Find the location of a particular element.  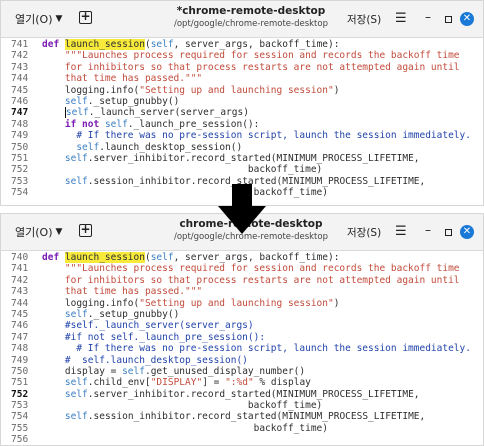

window-subtitle: /opt/google/chrome-remote-desktop is located at coordinates (250, 24).